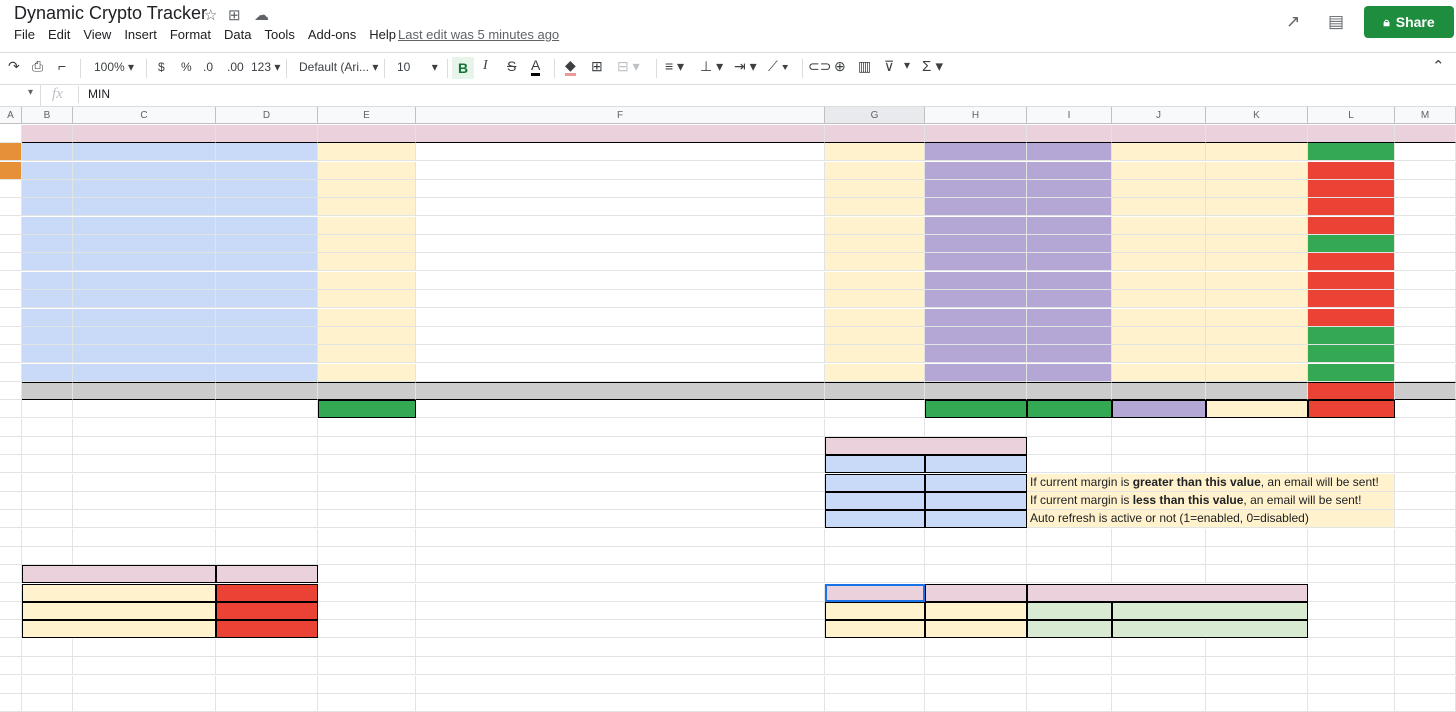 The height and width of the screenshot is (712, 1456). Describe the element at coordinates (976, 464) in the screenshot. I see `settings-blank-cell` at that location.